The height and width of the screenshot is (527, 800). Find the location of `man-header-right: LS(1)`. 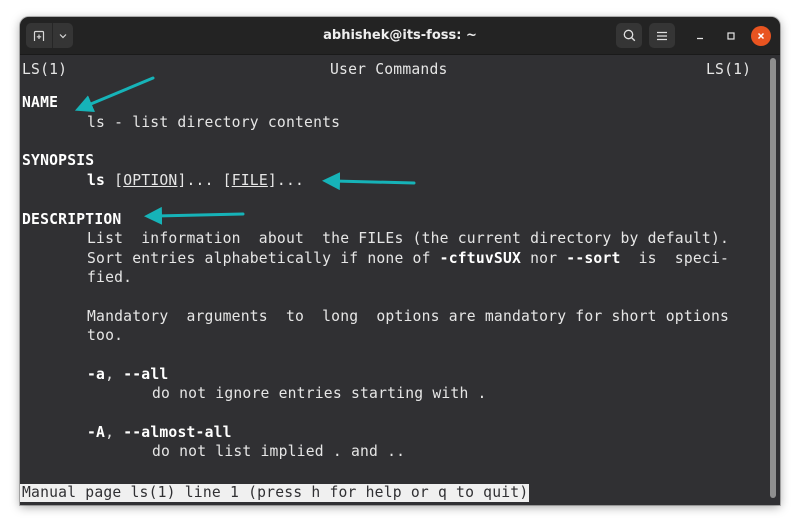

man-header-right: LS(1) is located at coordinates (729, 69).